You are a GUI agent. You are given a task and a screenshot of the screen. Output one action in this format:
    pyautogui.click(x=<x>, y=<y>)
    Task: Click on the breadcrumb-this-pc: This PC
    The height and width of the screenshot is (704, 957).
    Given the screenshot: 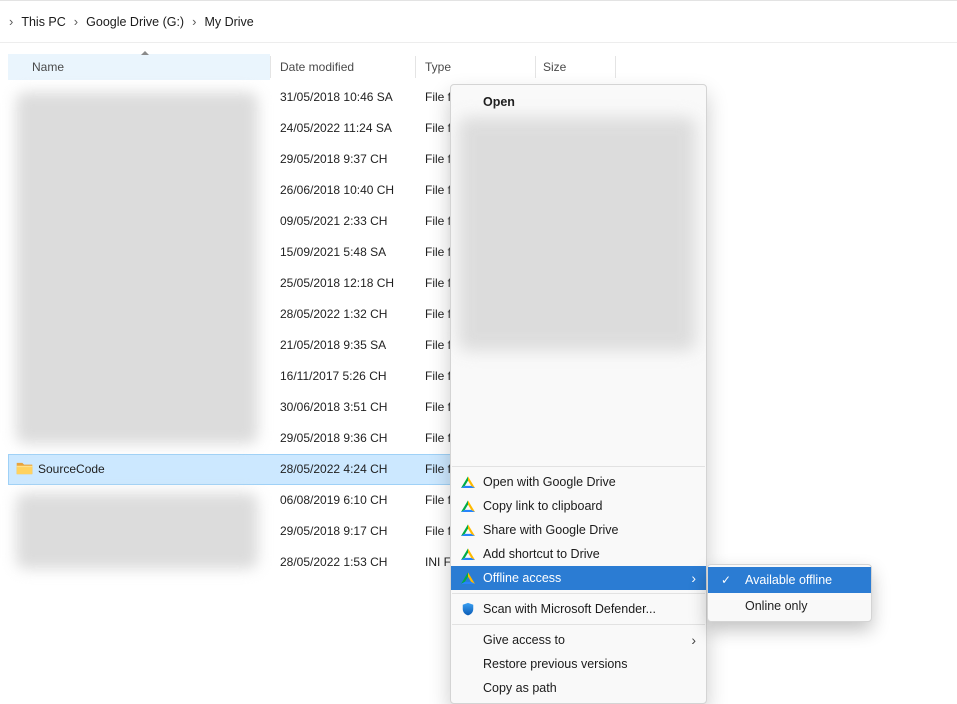 What is the action you would take?
    pyautogui.click(x=43, y=22)
    